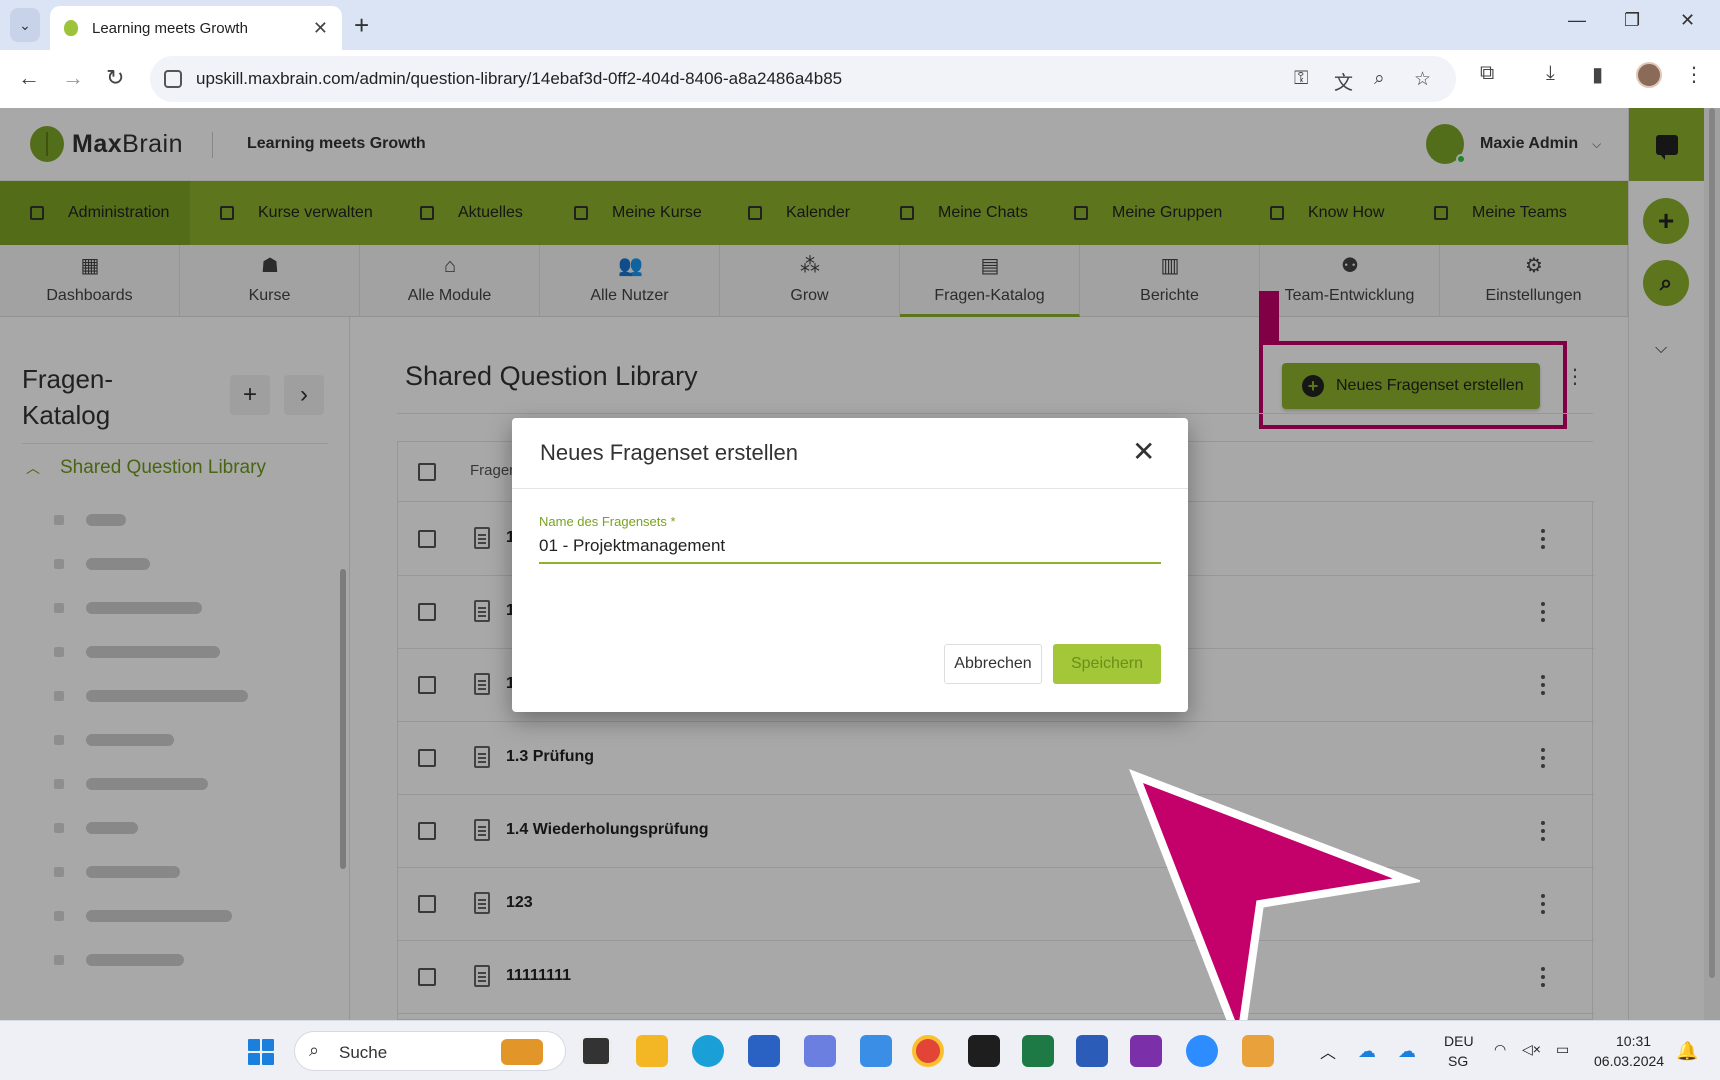 Image resolution: width=1720 pixels, height=1080 pixels. Describe the element at coordinates (522, 1052) in the screenshot. I see `briefcase-icon` at that location.